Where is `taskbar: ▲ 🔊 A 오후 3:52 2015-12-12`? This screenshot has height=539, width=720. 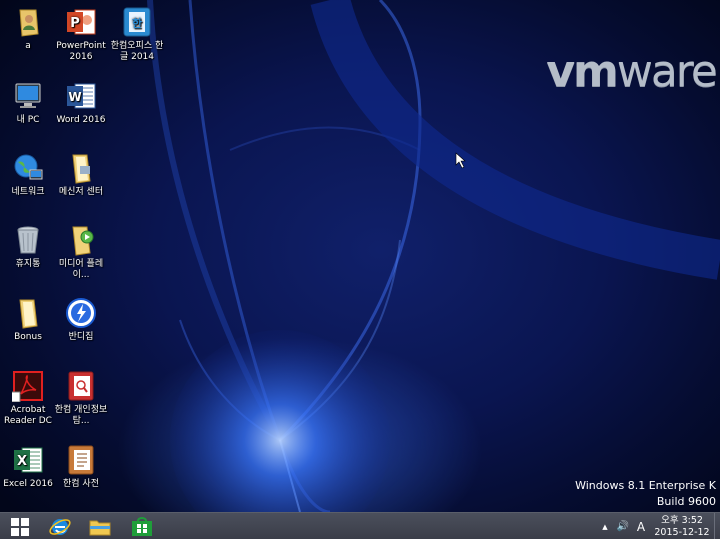 taskbar: ▲ 🔊 A 오후 3:52 2015-12-12 is located at coordinates (360, 525).